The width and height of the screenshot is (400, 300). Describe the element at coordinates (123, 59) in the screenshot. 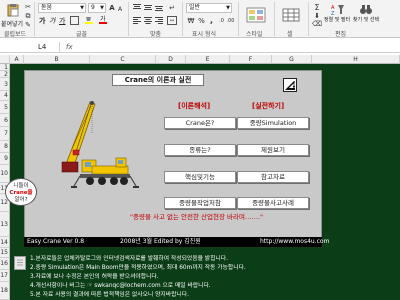

I see `column-header-c: C` at that location.